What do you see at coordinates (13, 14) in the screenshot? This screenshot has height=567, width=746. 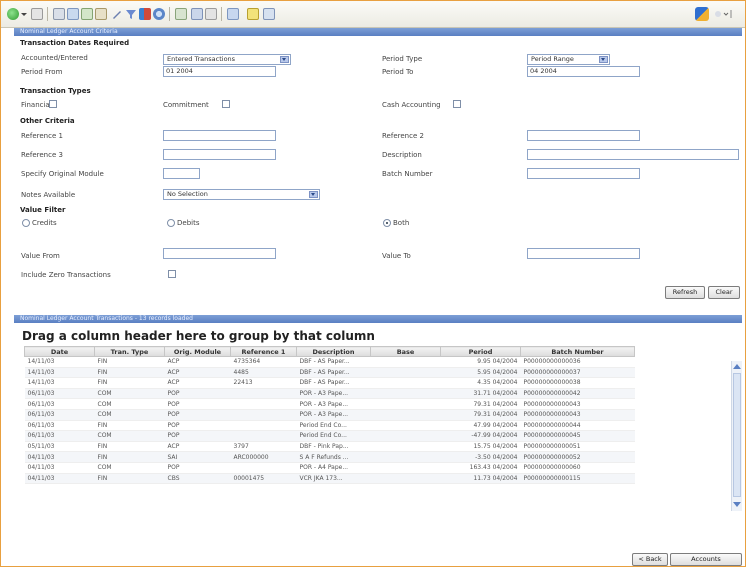 I see `back-icon` at bounding box center [13, 14].